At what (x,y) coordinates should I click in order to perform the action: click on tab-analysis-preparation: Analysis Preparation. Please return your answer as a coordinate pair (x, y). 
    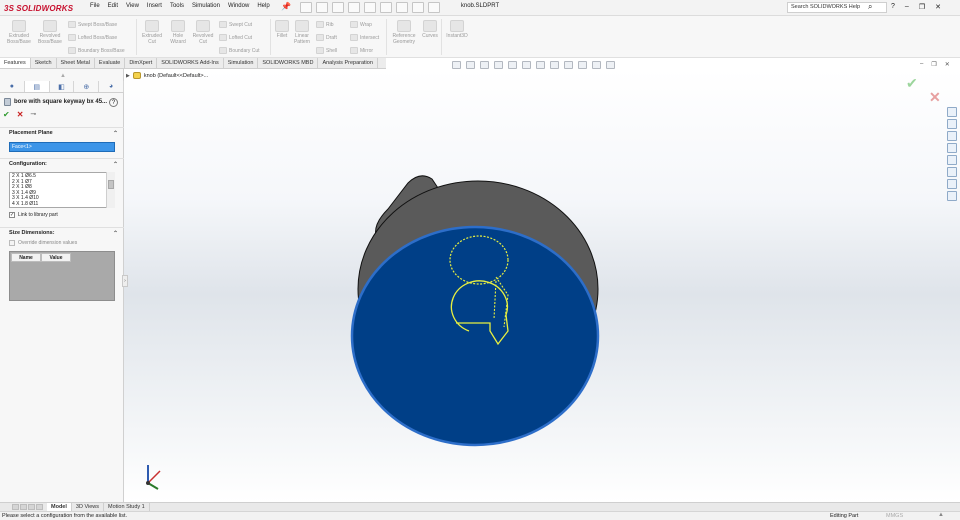
    Looking at the image, I should click on (348, 63).